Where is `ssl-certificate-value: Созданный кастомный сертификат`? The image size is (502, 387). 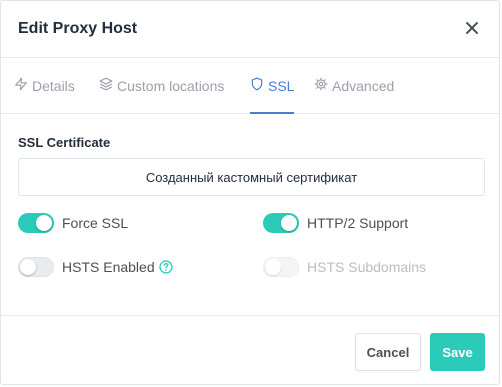 ssl-certificate-value: Созданный кастомный сертификат is located at coordinates (251, 177).